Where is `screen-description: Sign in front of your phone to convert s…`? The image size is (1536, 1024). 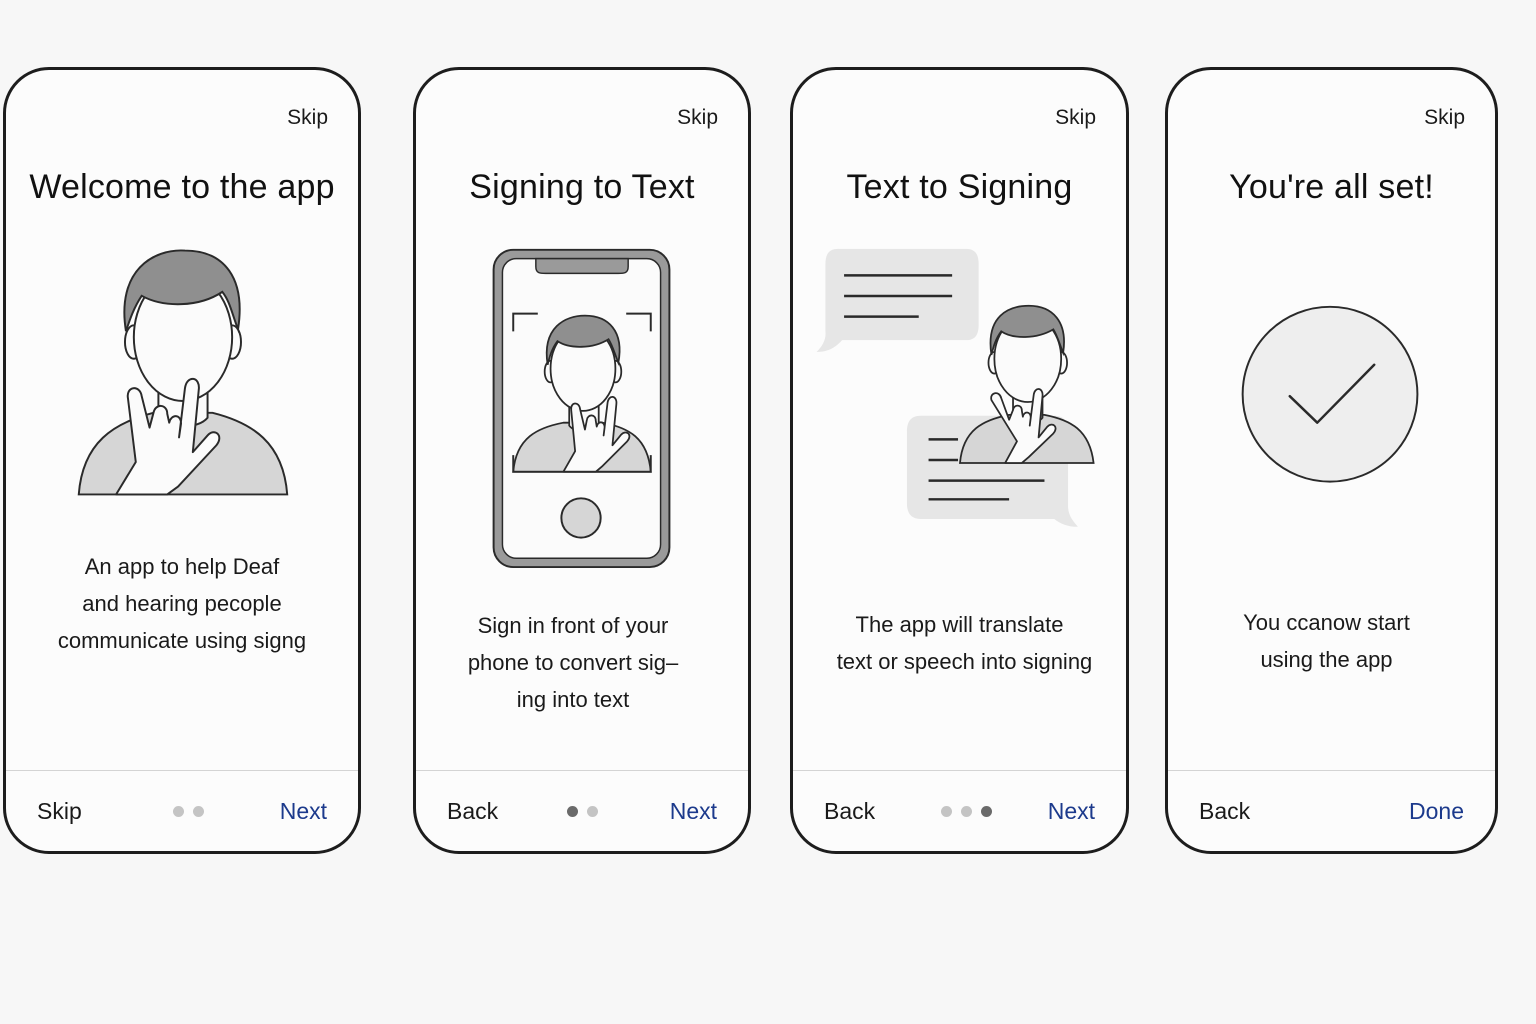 screen-description: Sign in front of your phone to convert s… is located at coordinates (573, 662).